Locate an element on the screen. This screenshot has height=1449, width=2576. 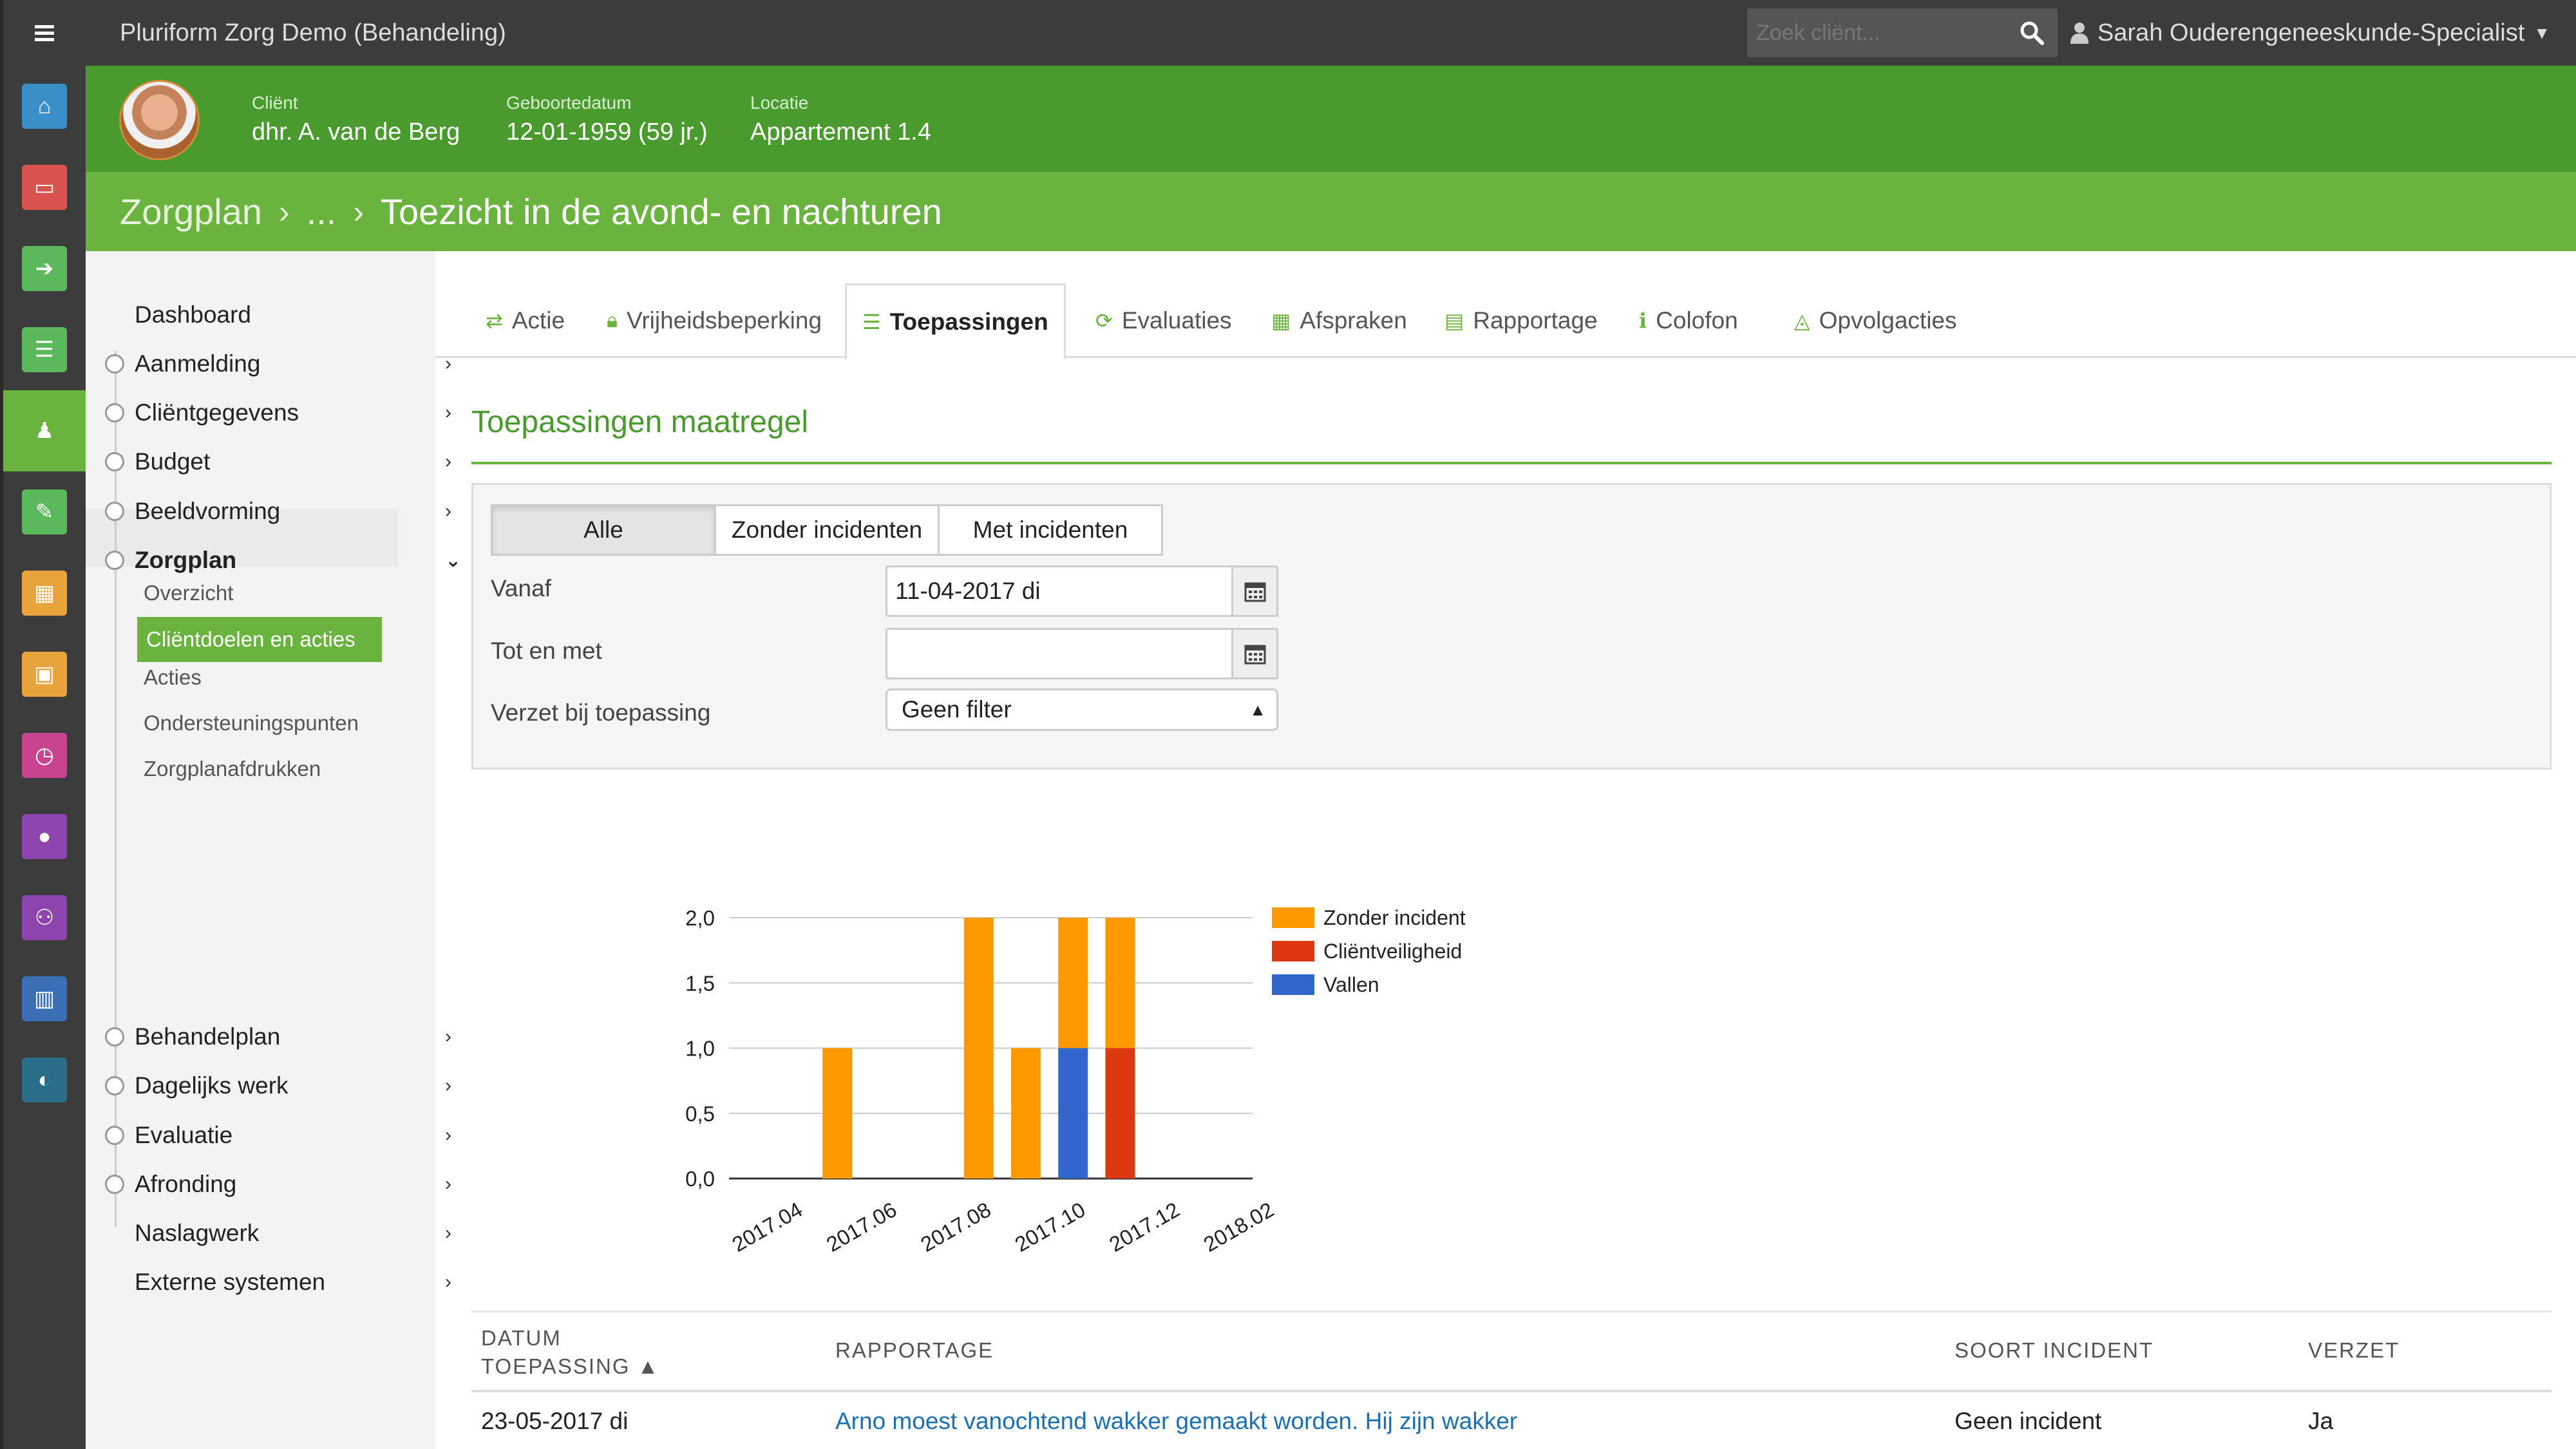
menu-toggle is located at coordinates (44, 33).